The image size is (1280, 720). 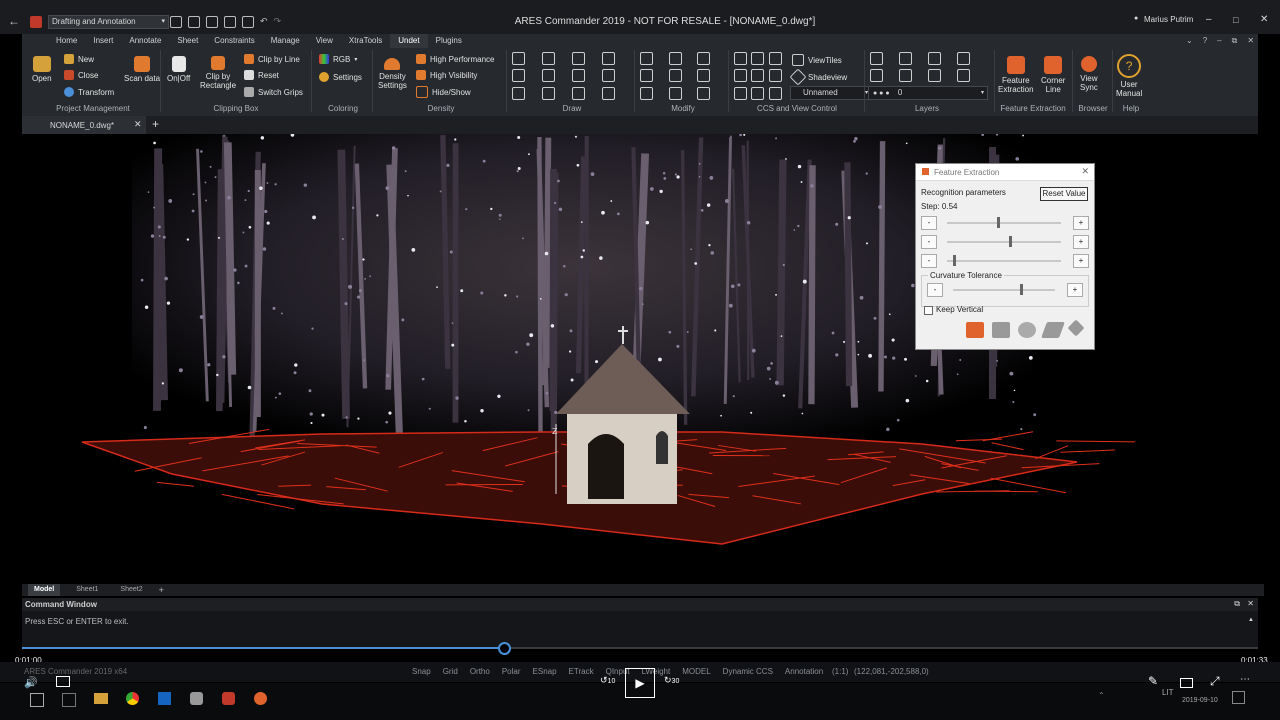 What do you see at coordinates (365, 41) in the screenshot?
I see `ribbon-tab-xtratools: XtraTools` at bounding box center [365, 41].